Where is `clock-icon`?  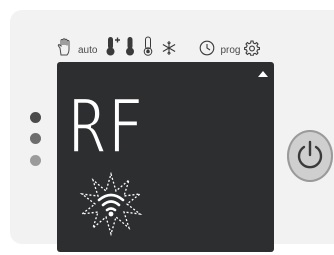 clock-icon is located at coordinates (207, 48).